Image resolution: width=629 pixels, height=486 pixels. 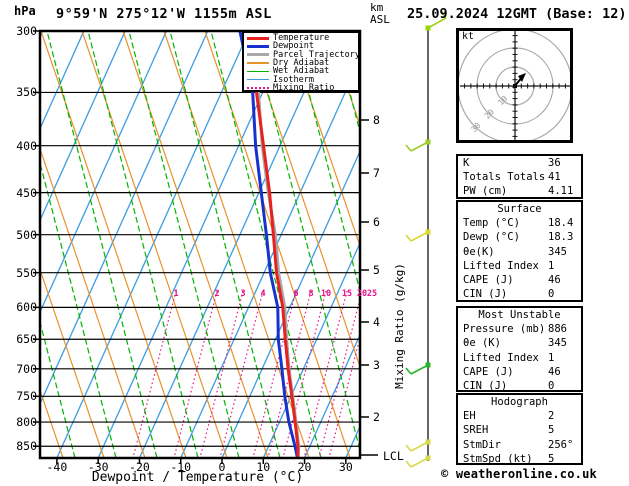 What do you see at coordinates (561, 444) in the screenshot?
I see `row-value: 256°` at bounding box center [561, 444].